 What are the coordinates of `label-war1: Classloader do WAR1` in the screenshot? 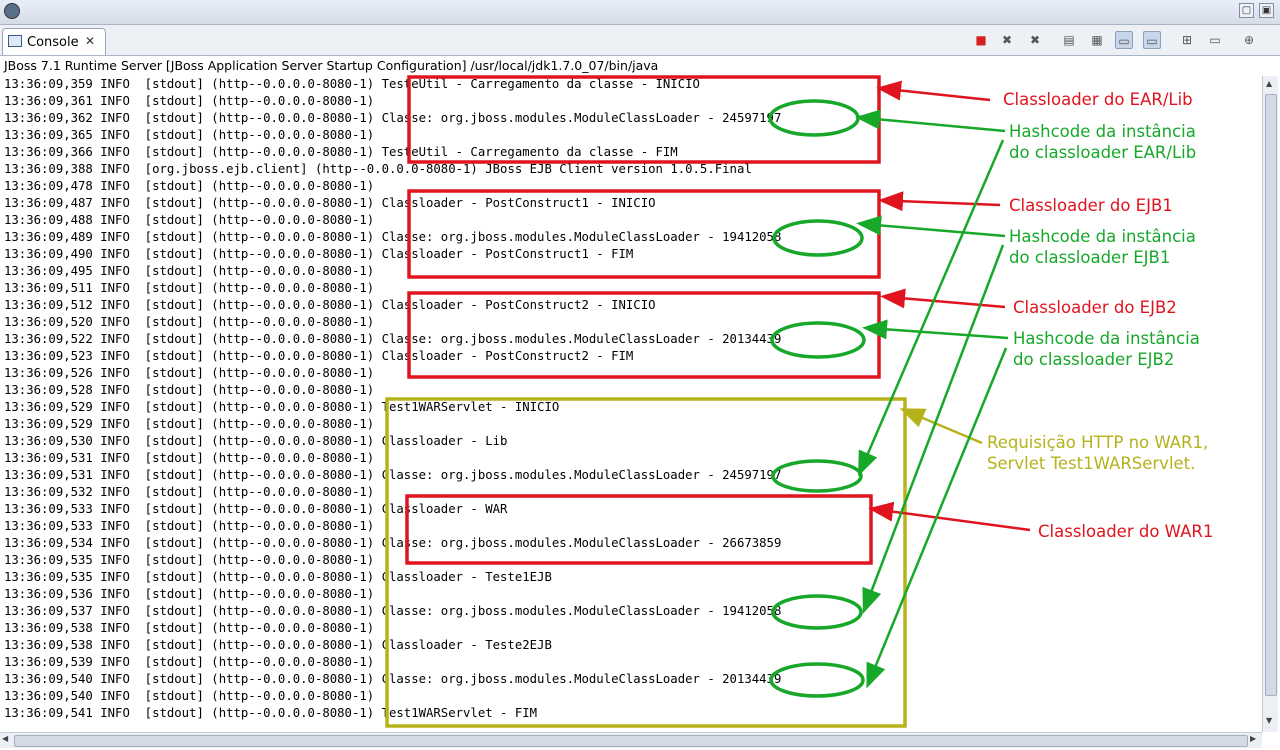 It's located at (1126, 531).